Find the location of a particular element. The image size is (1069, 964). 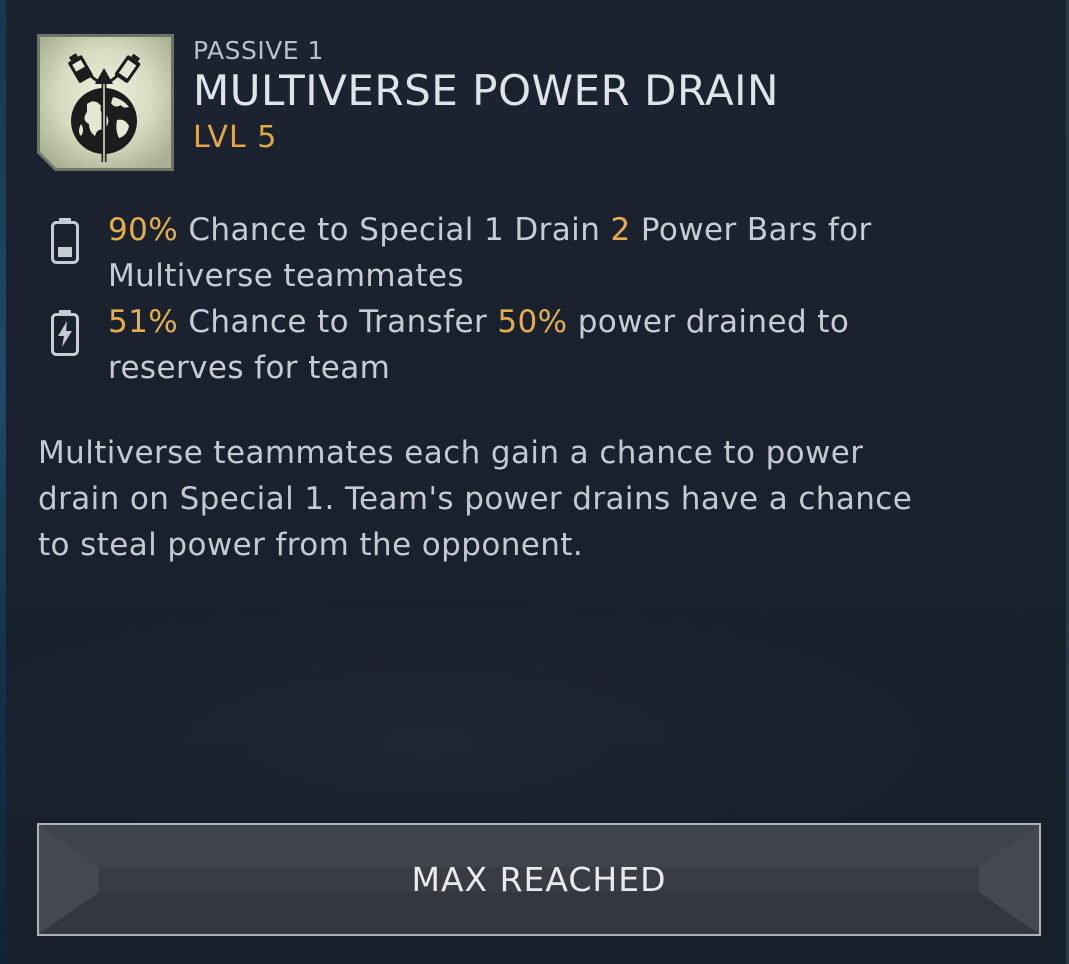

ability-level: LVL 5 is located at coordinates (235, 137).